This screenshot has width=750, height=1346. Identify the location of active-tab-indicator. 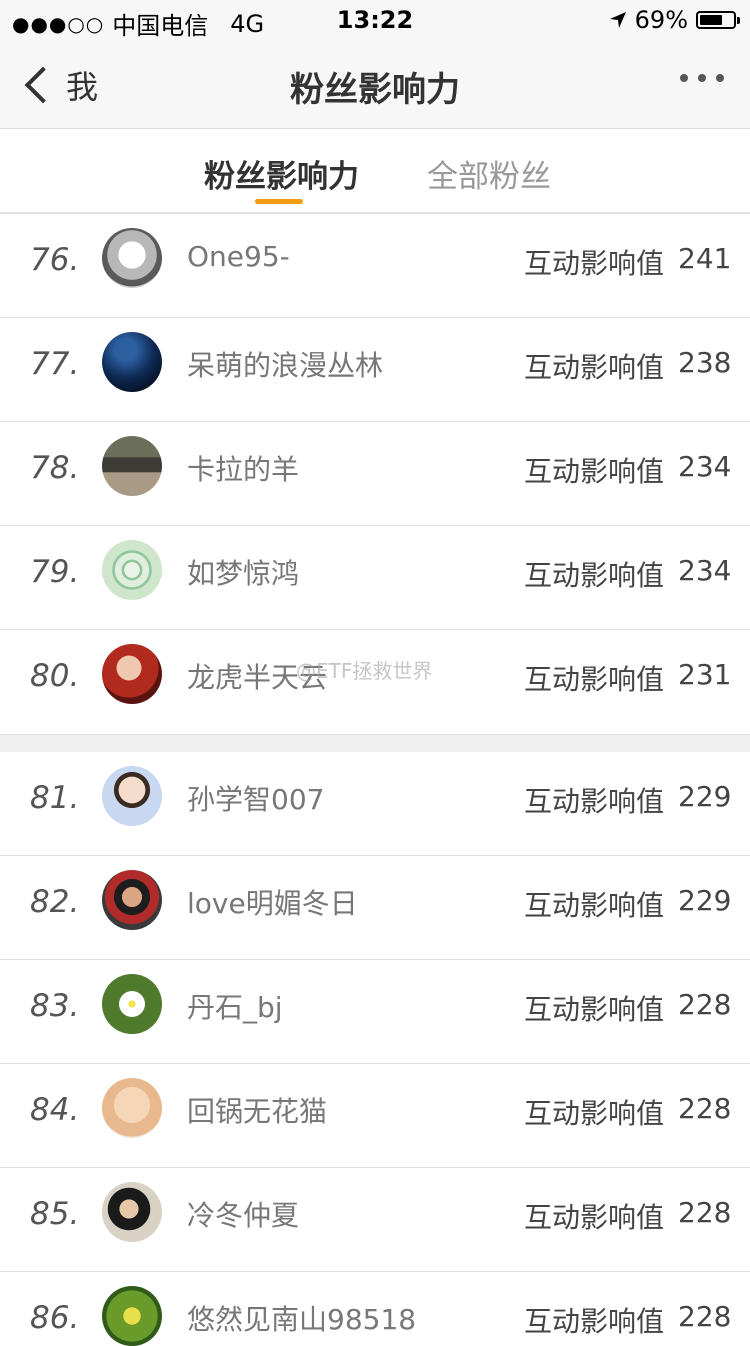
(279, 201).